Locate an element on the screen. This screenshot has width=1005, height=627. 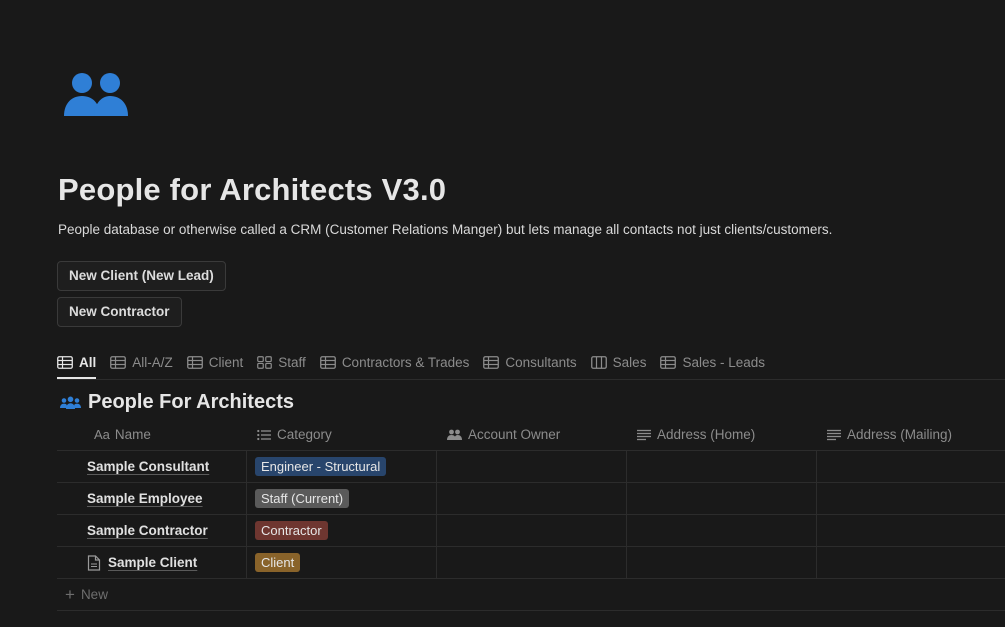
tab-all: All is located at coordinates (77, 363).